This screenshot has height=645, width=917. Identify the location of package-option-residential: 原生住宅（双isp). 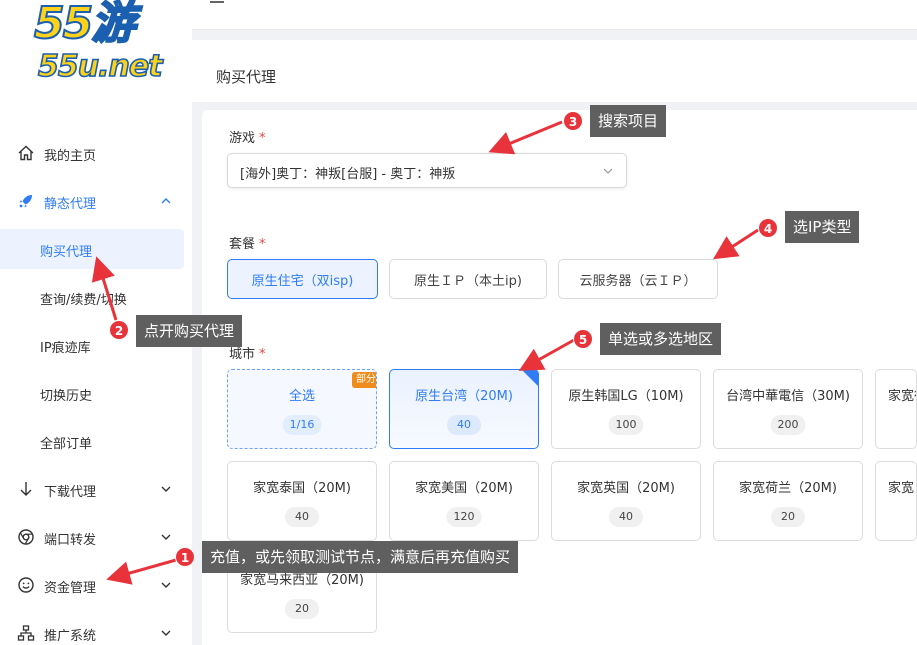
(302, 279).